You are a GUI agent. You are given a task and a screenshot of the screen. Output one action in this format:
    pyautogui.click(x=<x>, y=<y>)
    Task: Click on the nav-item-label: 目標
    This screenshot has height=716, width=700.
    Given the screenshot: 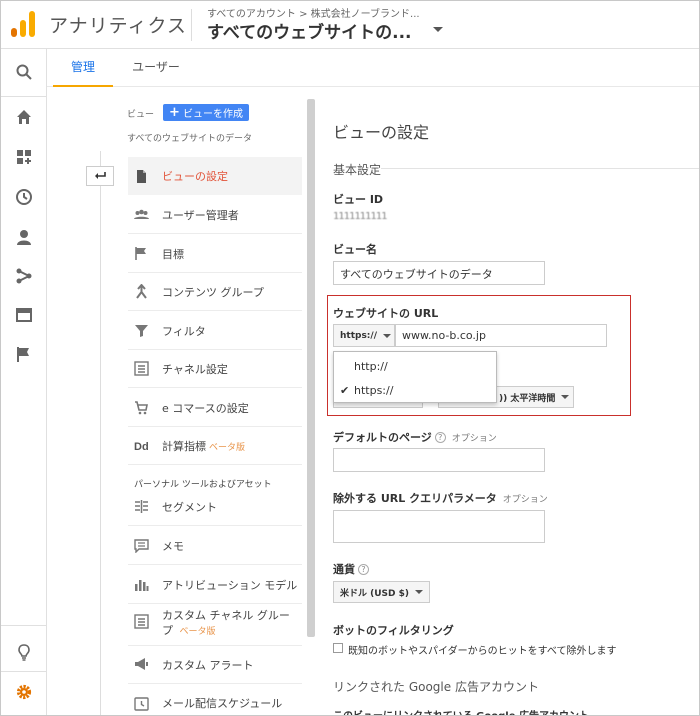 What is the action you would take?
    pyautogui.click(x=173, y=254)
    